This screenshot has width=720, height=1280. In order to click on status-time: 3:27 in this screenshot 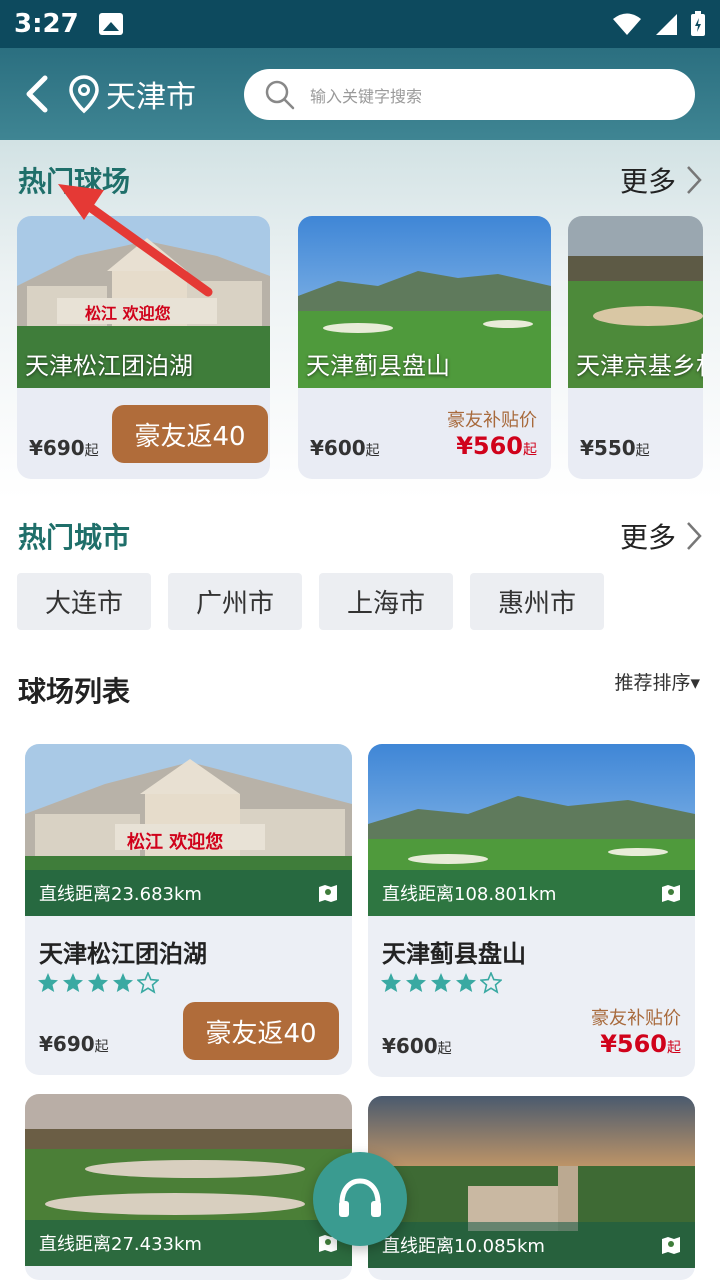, I will do `click(46, 24)`.